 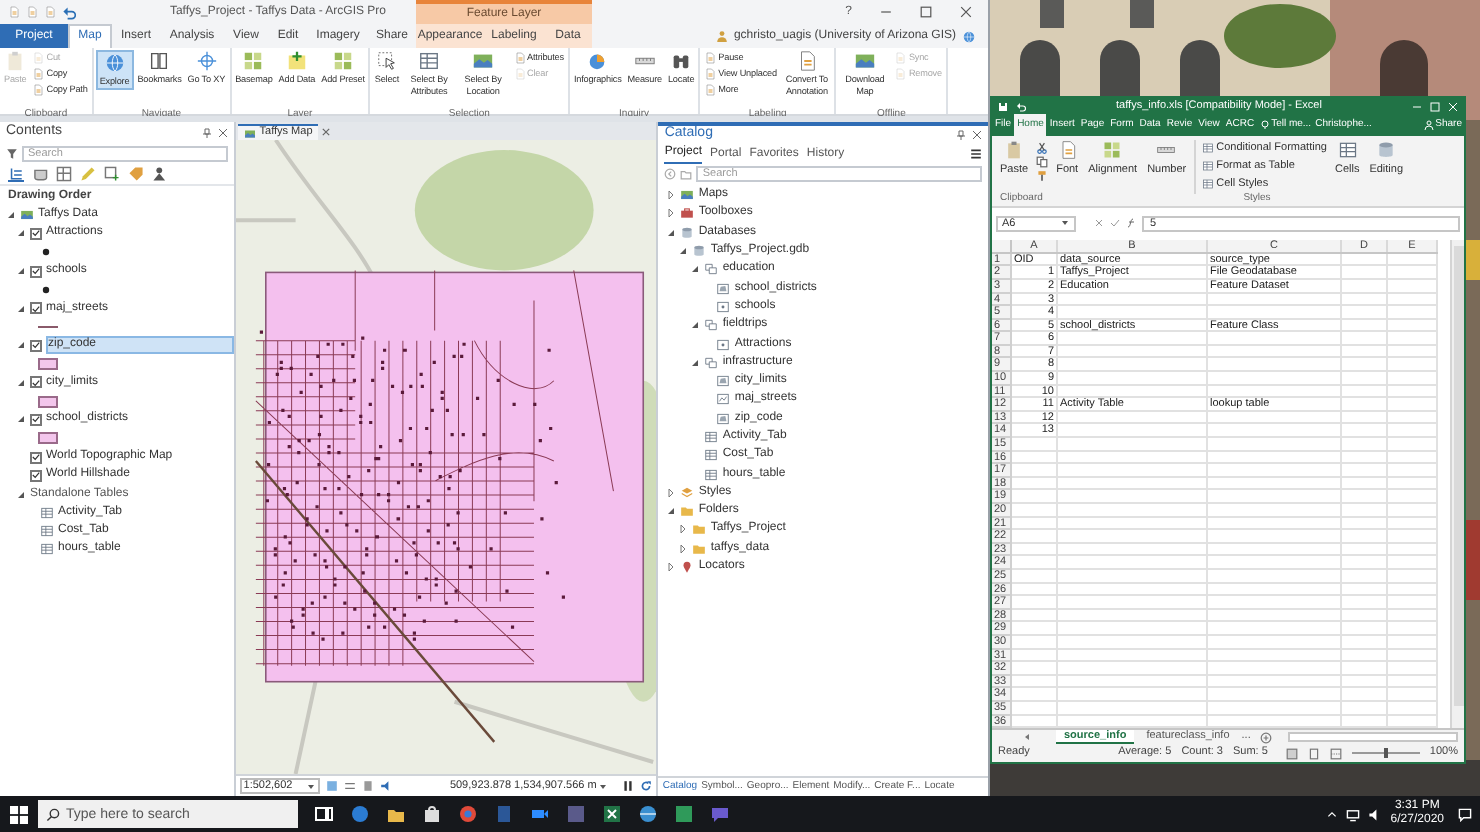 What do you see at coordinates (88, 174) in the screenshot?
I see `pencil-icon` at bounding box center [88, 174].